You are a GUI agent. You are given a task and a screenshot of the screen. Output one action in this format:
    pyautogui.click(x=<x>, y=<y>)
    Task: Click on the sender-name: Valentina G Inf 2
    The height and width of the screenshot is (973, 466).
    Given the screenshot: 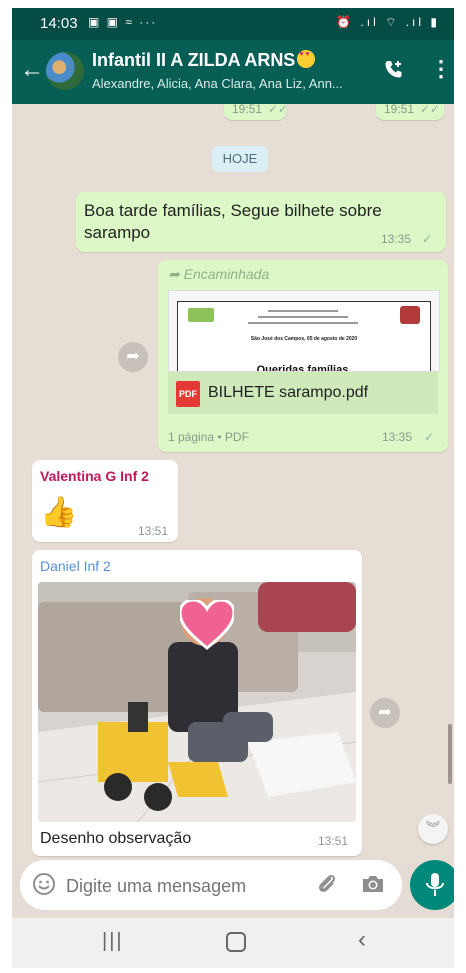 What is the action you would take?
    pyautogui.click(x=94, y=476)
    